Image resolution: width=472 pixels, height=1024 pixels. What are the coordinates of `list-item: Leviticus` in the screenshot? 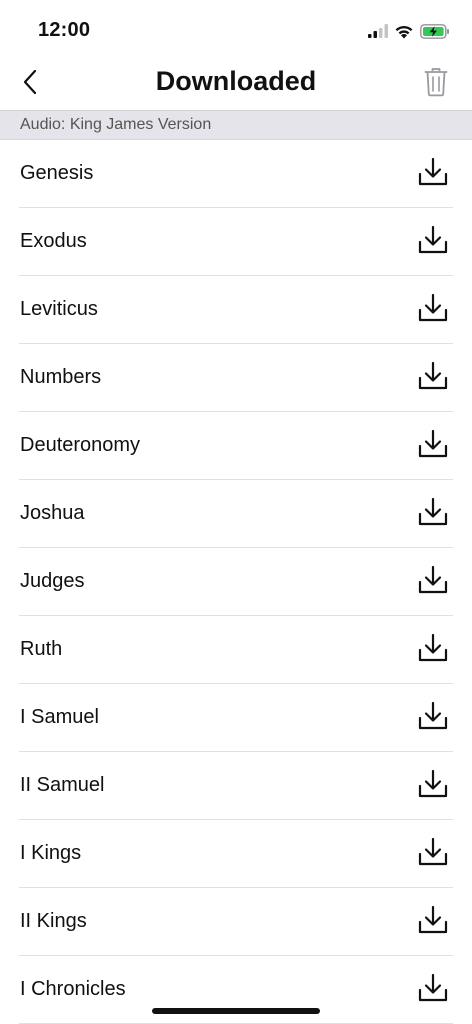 It's located at (236, 310).